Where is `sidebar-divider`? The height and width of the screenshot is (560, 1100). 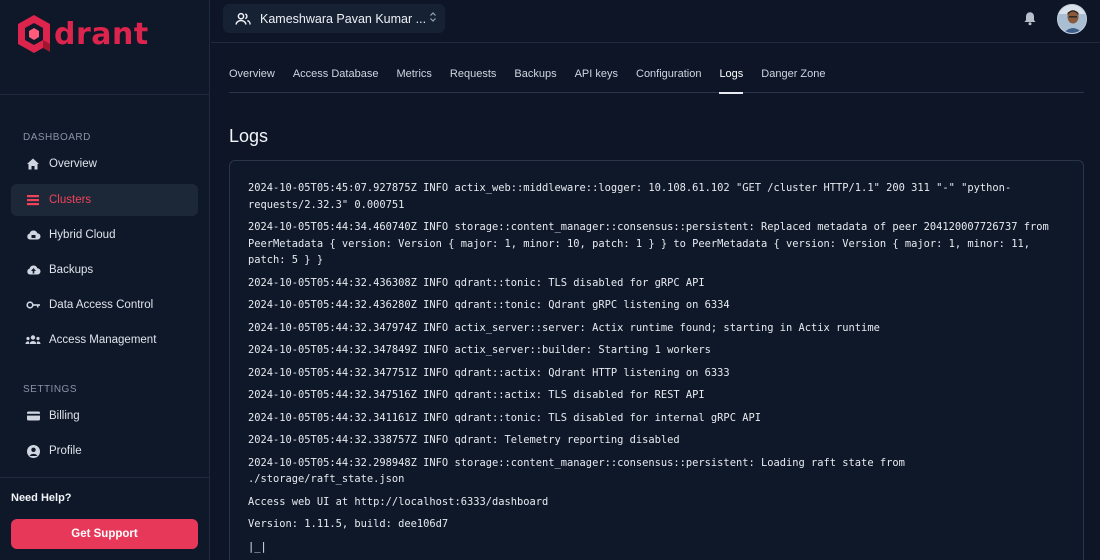
sidebar-divider is located at coordinates (105, 94).